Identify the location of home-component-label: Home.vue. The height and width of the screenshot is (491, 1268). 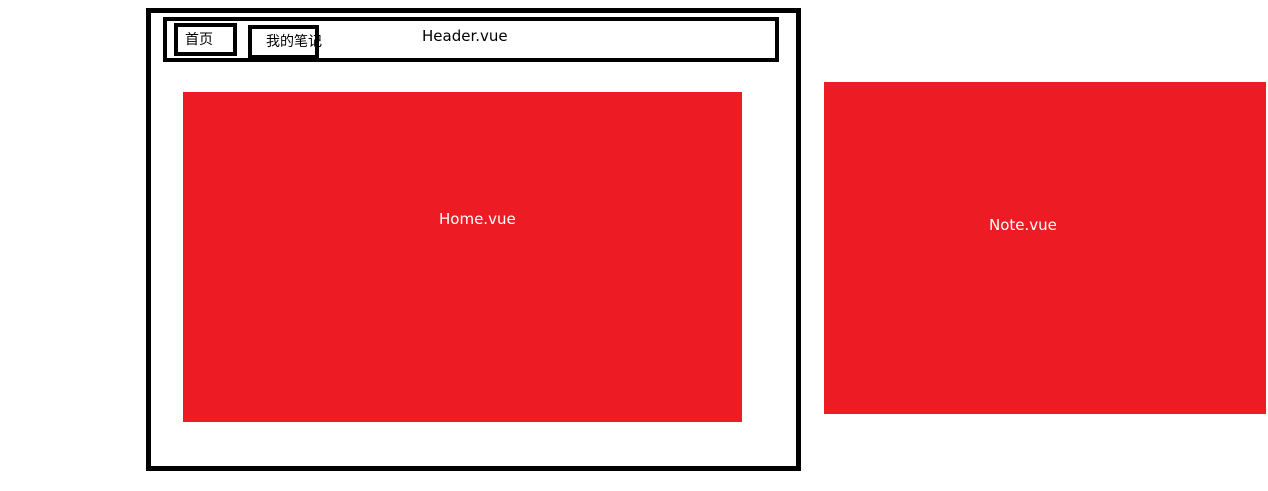
(477, 219).